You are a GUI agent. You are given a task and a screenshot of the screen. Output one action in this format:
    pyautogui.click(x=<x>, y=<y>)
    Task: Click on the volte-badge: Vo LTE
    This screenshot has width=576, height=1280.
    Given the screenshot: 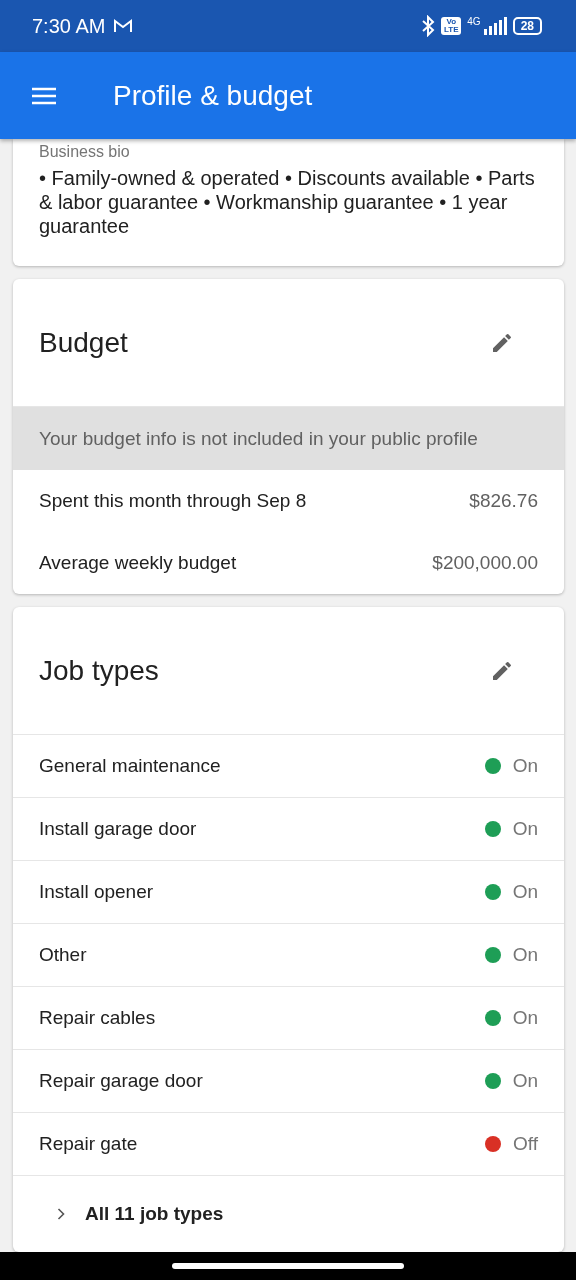 What is the action you would take?
    pyautogui.click(x=451, y=26)
    